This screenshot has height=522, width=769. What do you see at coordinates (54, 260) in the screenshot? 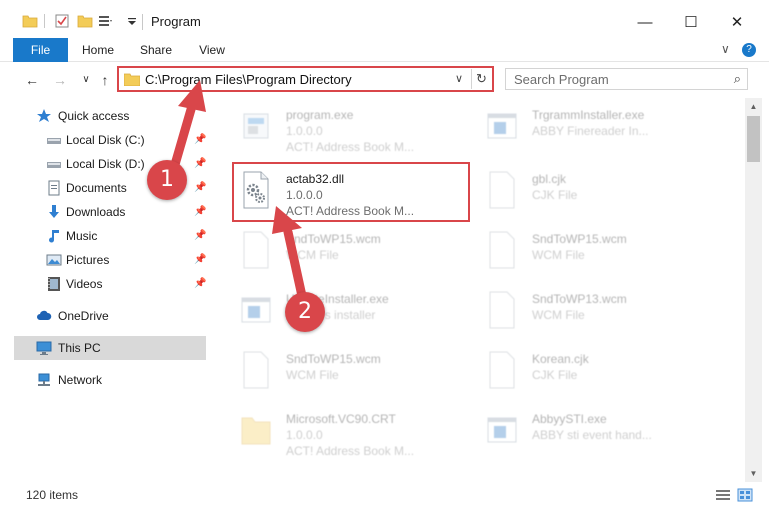
I see `pictures-icon` at bounding box center [54, 260].